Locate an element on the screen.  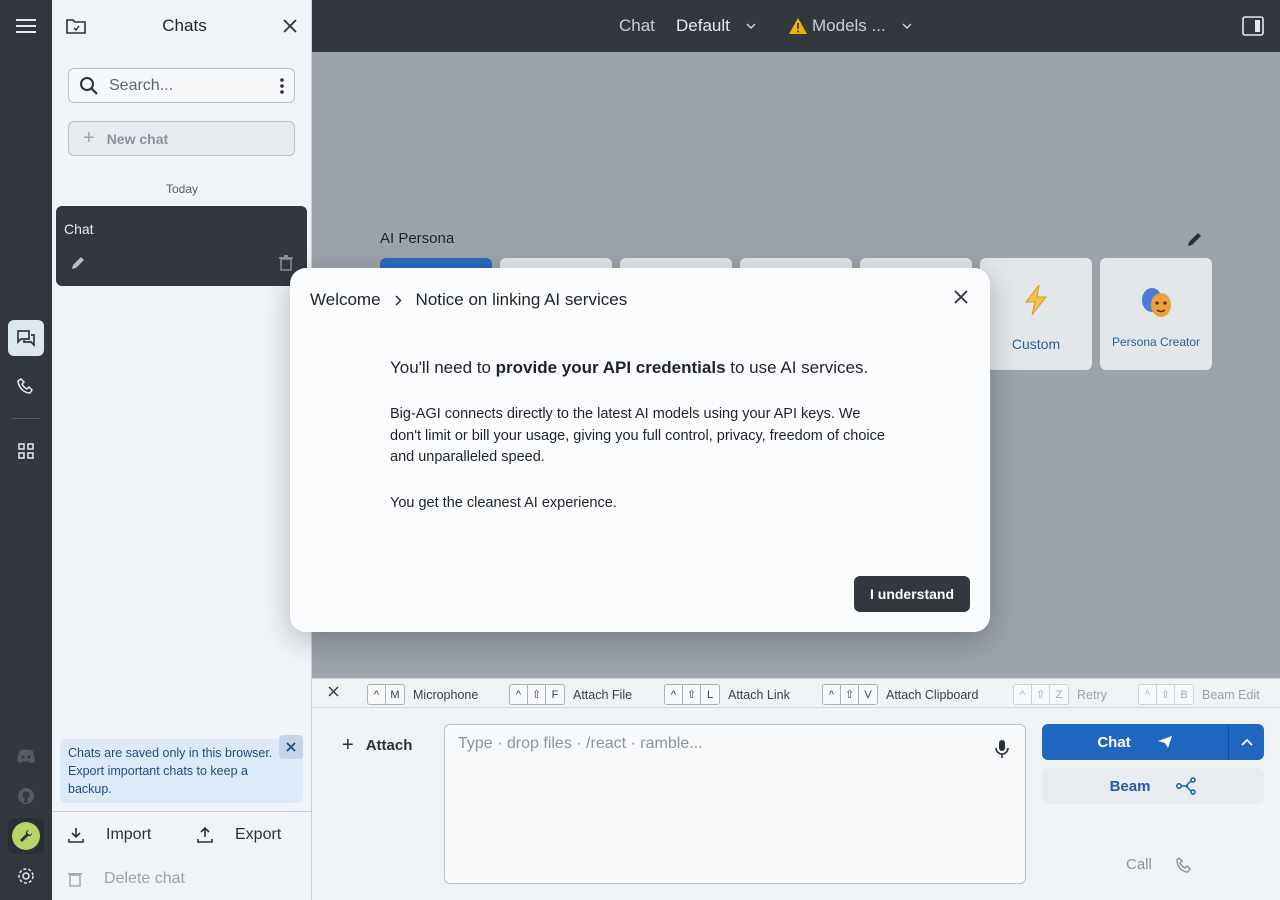
call-button: Call is located at coordinates (1159, 864).